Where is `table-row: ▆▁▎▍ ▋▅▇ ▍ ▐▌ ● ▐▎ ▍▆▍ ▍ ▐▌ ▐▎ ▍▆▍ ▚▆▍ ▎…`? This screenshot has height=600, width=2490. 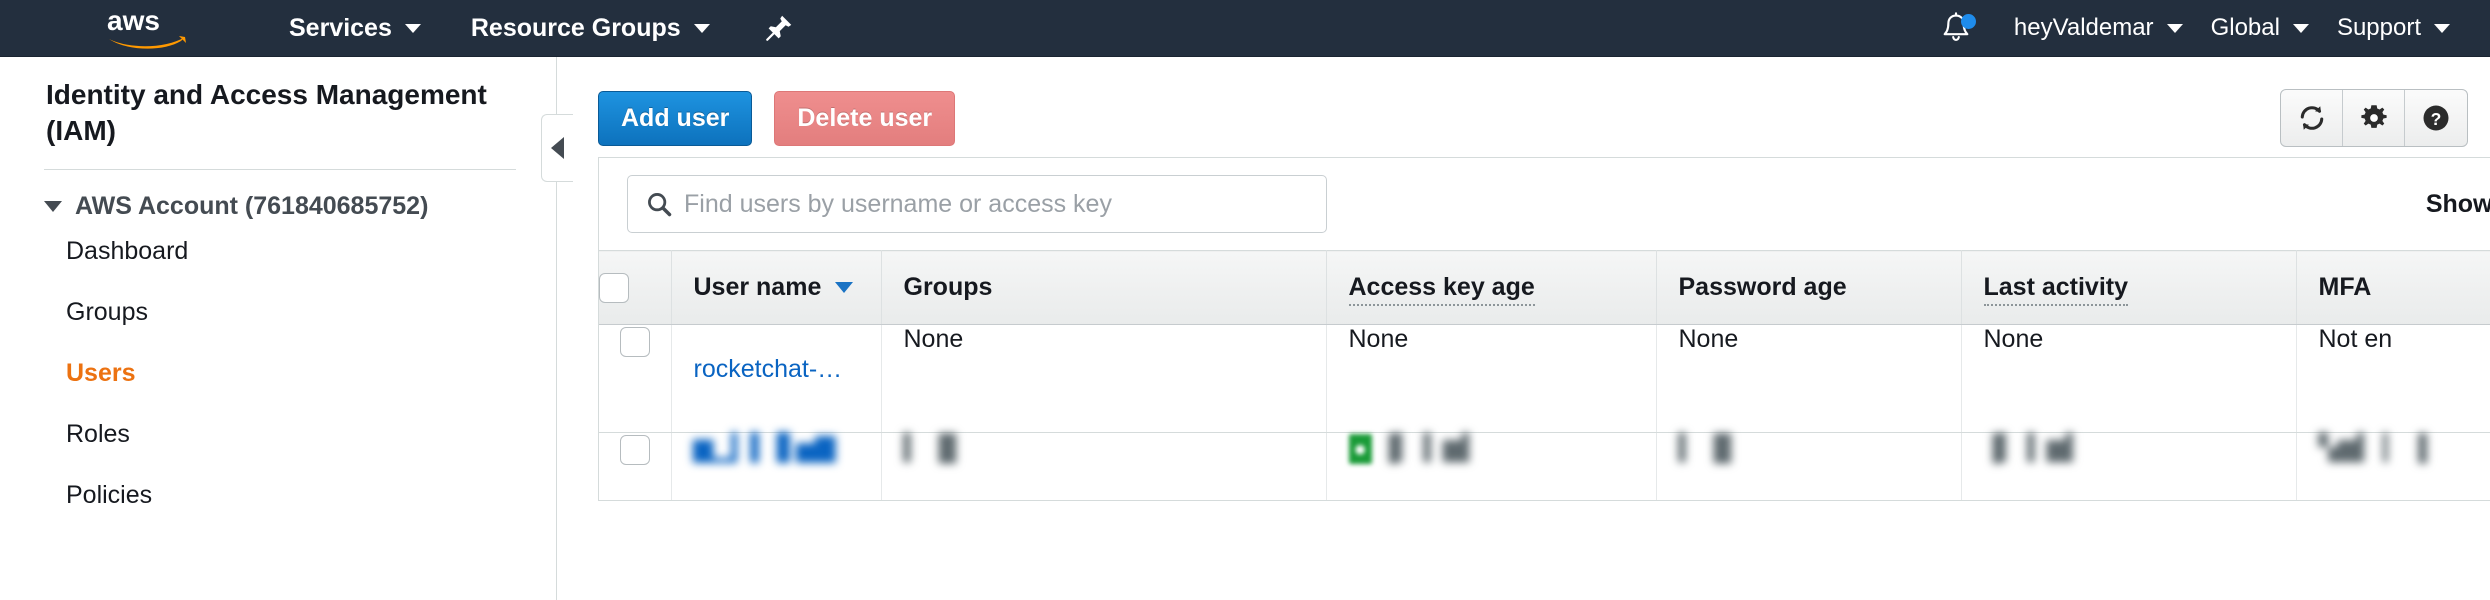
table-row: ▆▁▎▍ ▋▅▇ ▍ ▐▌ ● ▐▎ ▍▆▍ ▍ ▐▌ ▐▎ ▍▆▍ ▚▆▍ ▎… is located at coordinates (1544, 466).